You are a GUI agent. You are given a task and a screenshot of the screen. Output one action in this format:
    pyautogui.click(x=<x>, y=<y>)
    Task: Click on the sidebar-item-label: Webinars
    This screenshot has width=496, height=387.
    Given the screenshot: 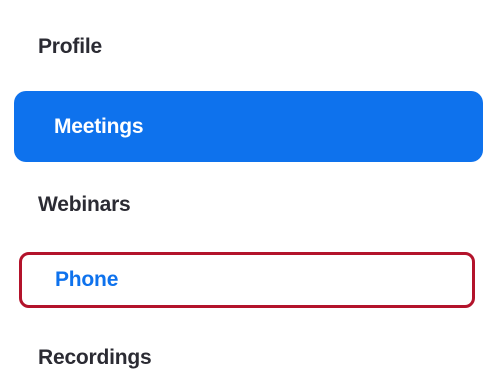 What is the action you would take?
    pyautogui.click(x=84, y=204)
    